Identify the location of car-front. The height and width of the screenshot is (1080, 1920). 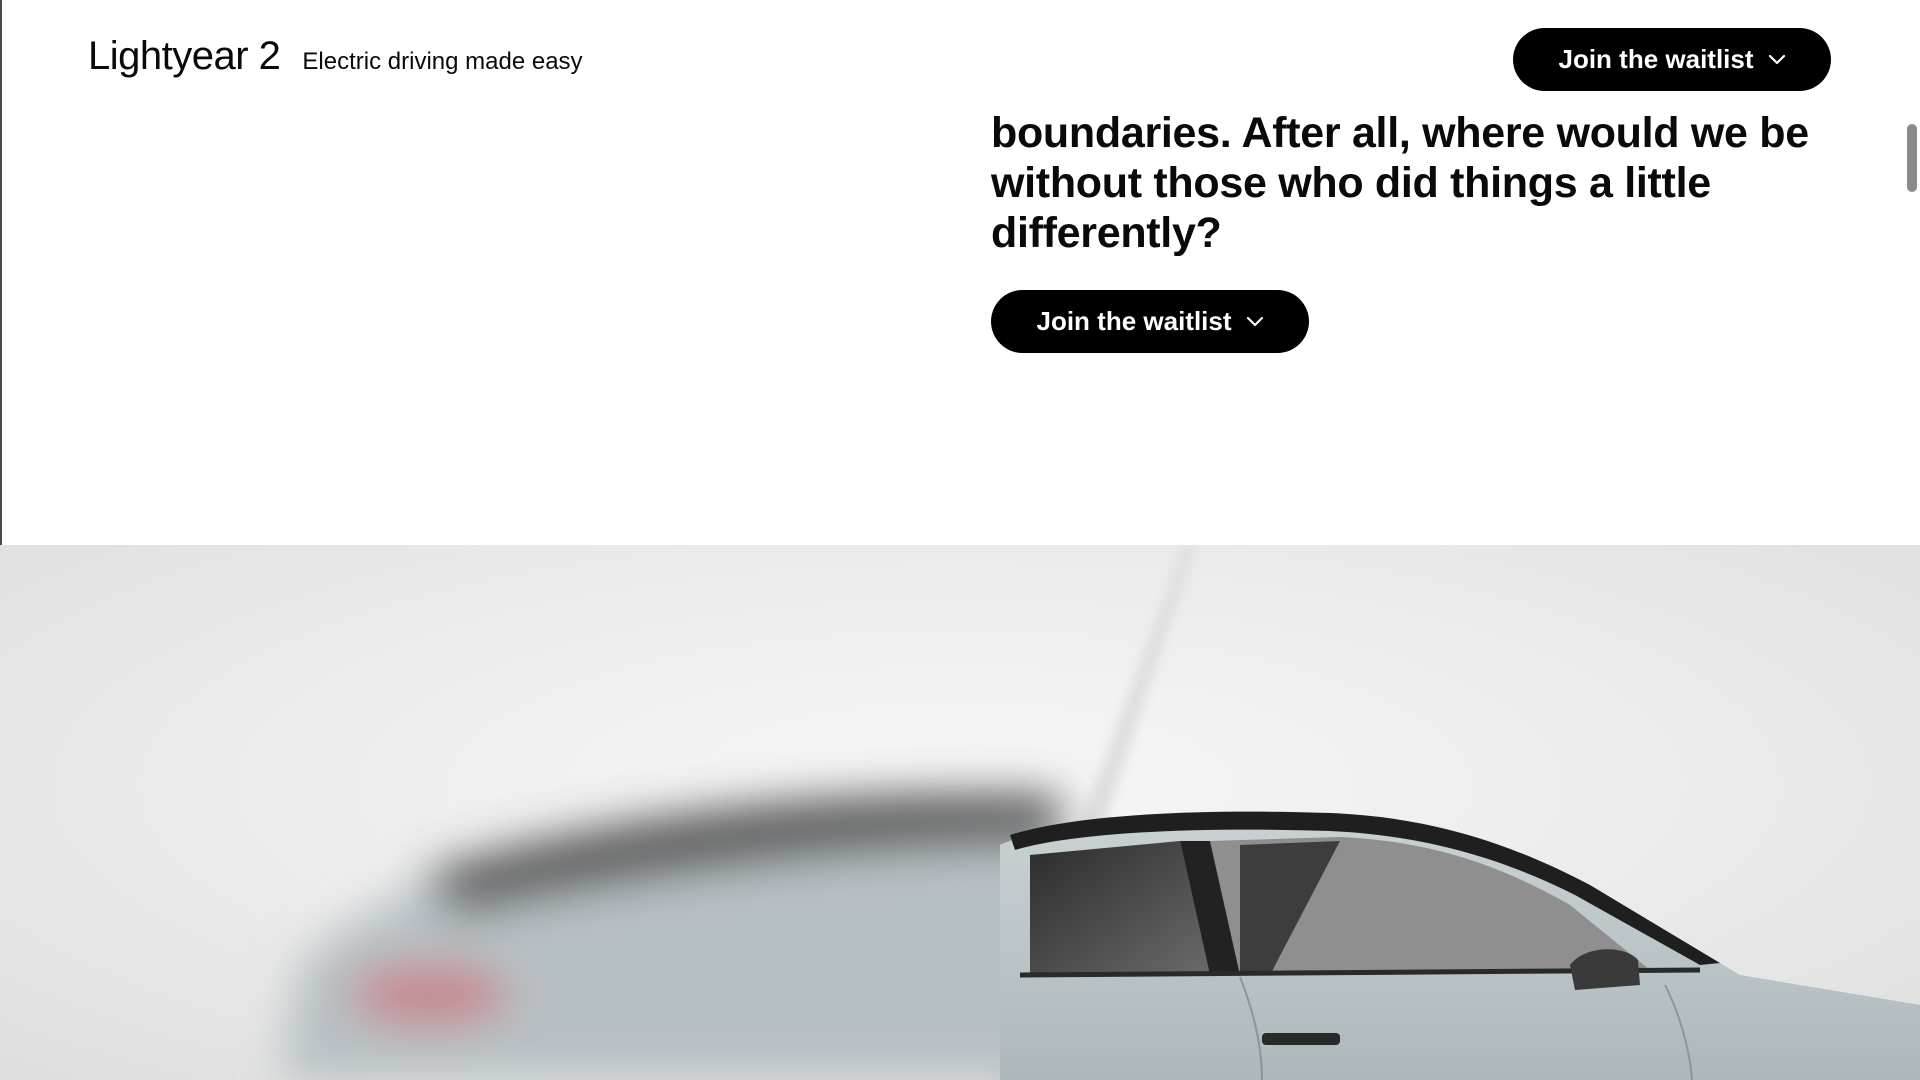
(1460, 945).